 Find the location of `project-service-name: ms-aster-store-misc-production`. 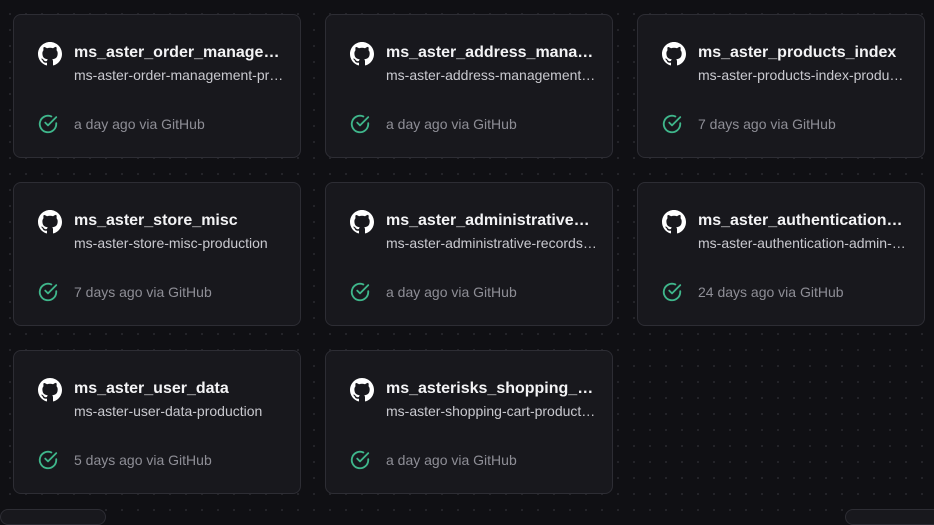

project-service-name: ms-aster-store-misc-production is located at coordinates (180, 243).